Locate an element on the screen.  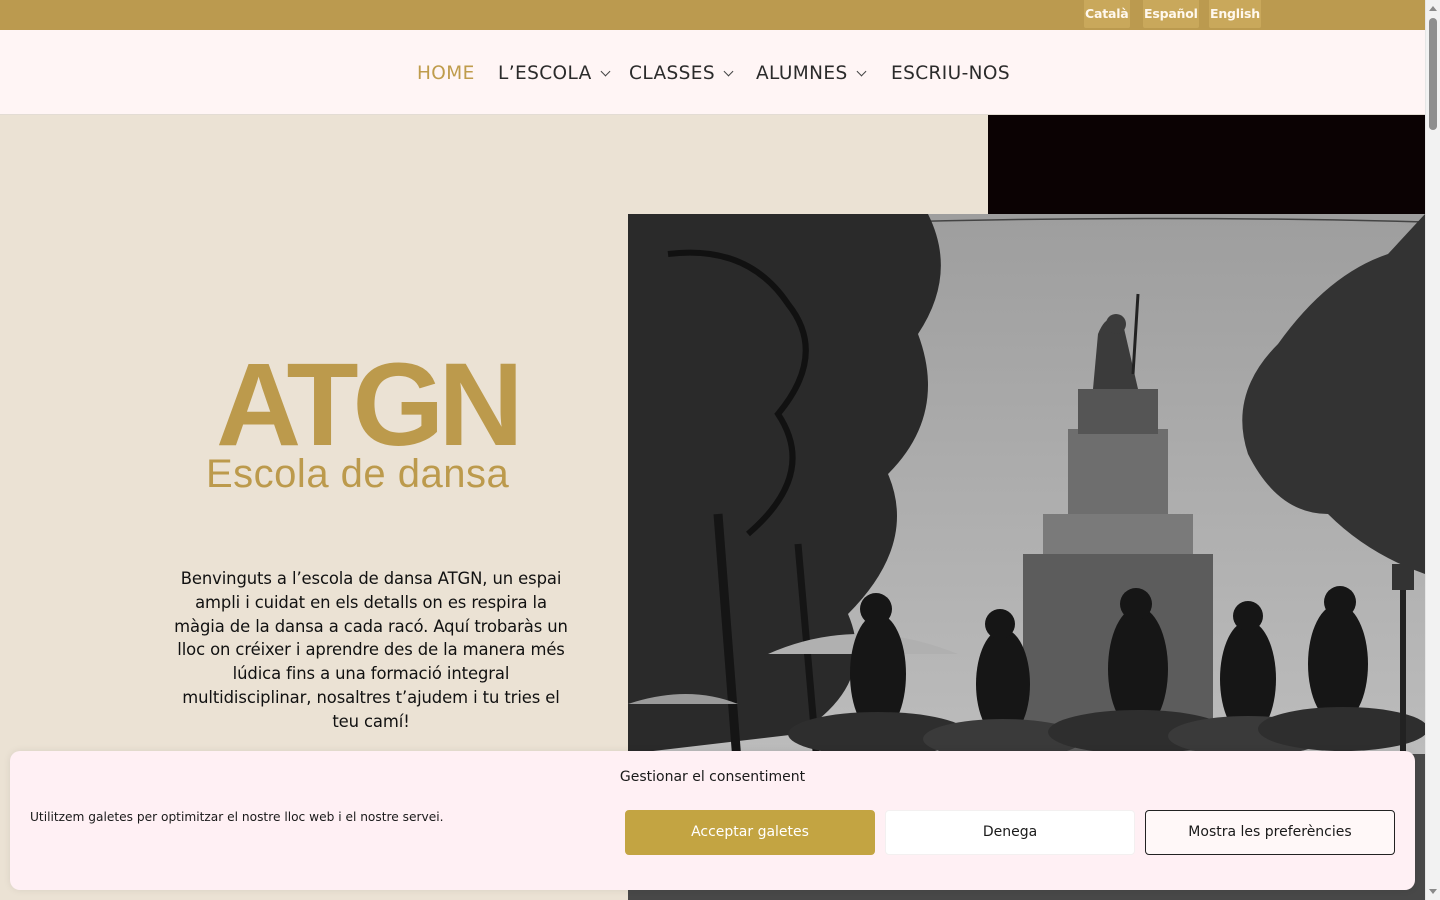
nav-item-home: HOME is located at coordinates (446, 73).